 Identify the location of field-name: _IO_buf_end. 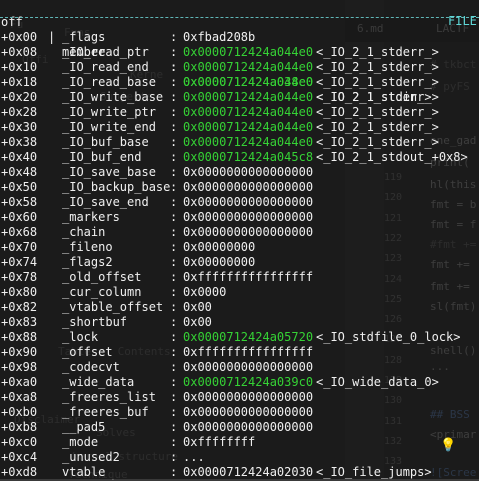
(102, 157).